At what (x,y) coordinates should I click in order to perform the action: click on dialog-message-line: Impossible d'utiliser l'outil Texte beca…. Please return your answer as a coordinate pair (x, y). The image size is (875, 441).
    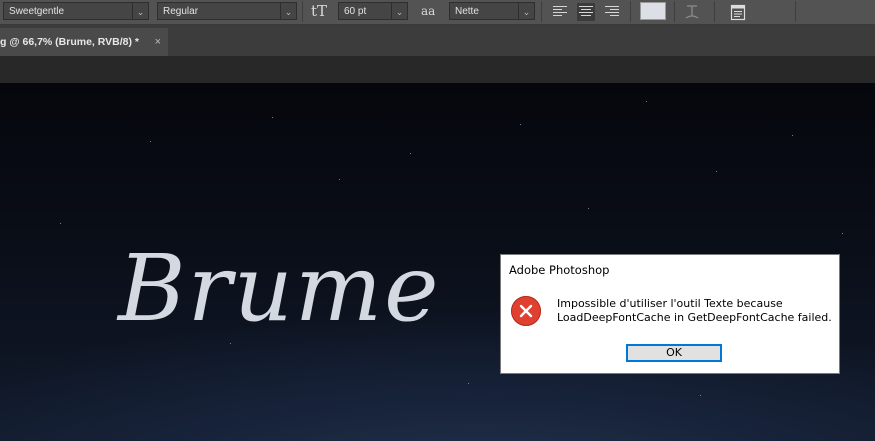
    Looking at the image, I should click on (670, 303).